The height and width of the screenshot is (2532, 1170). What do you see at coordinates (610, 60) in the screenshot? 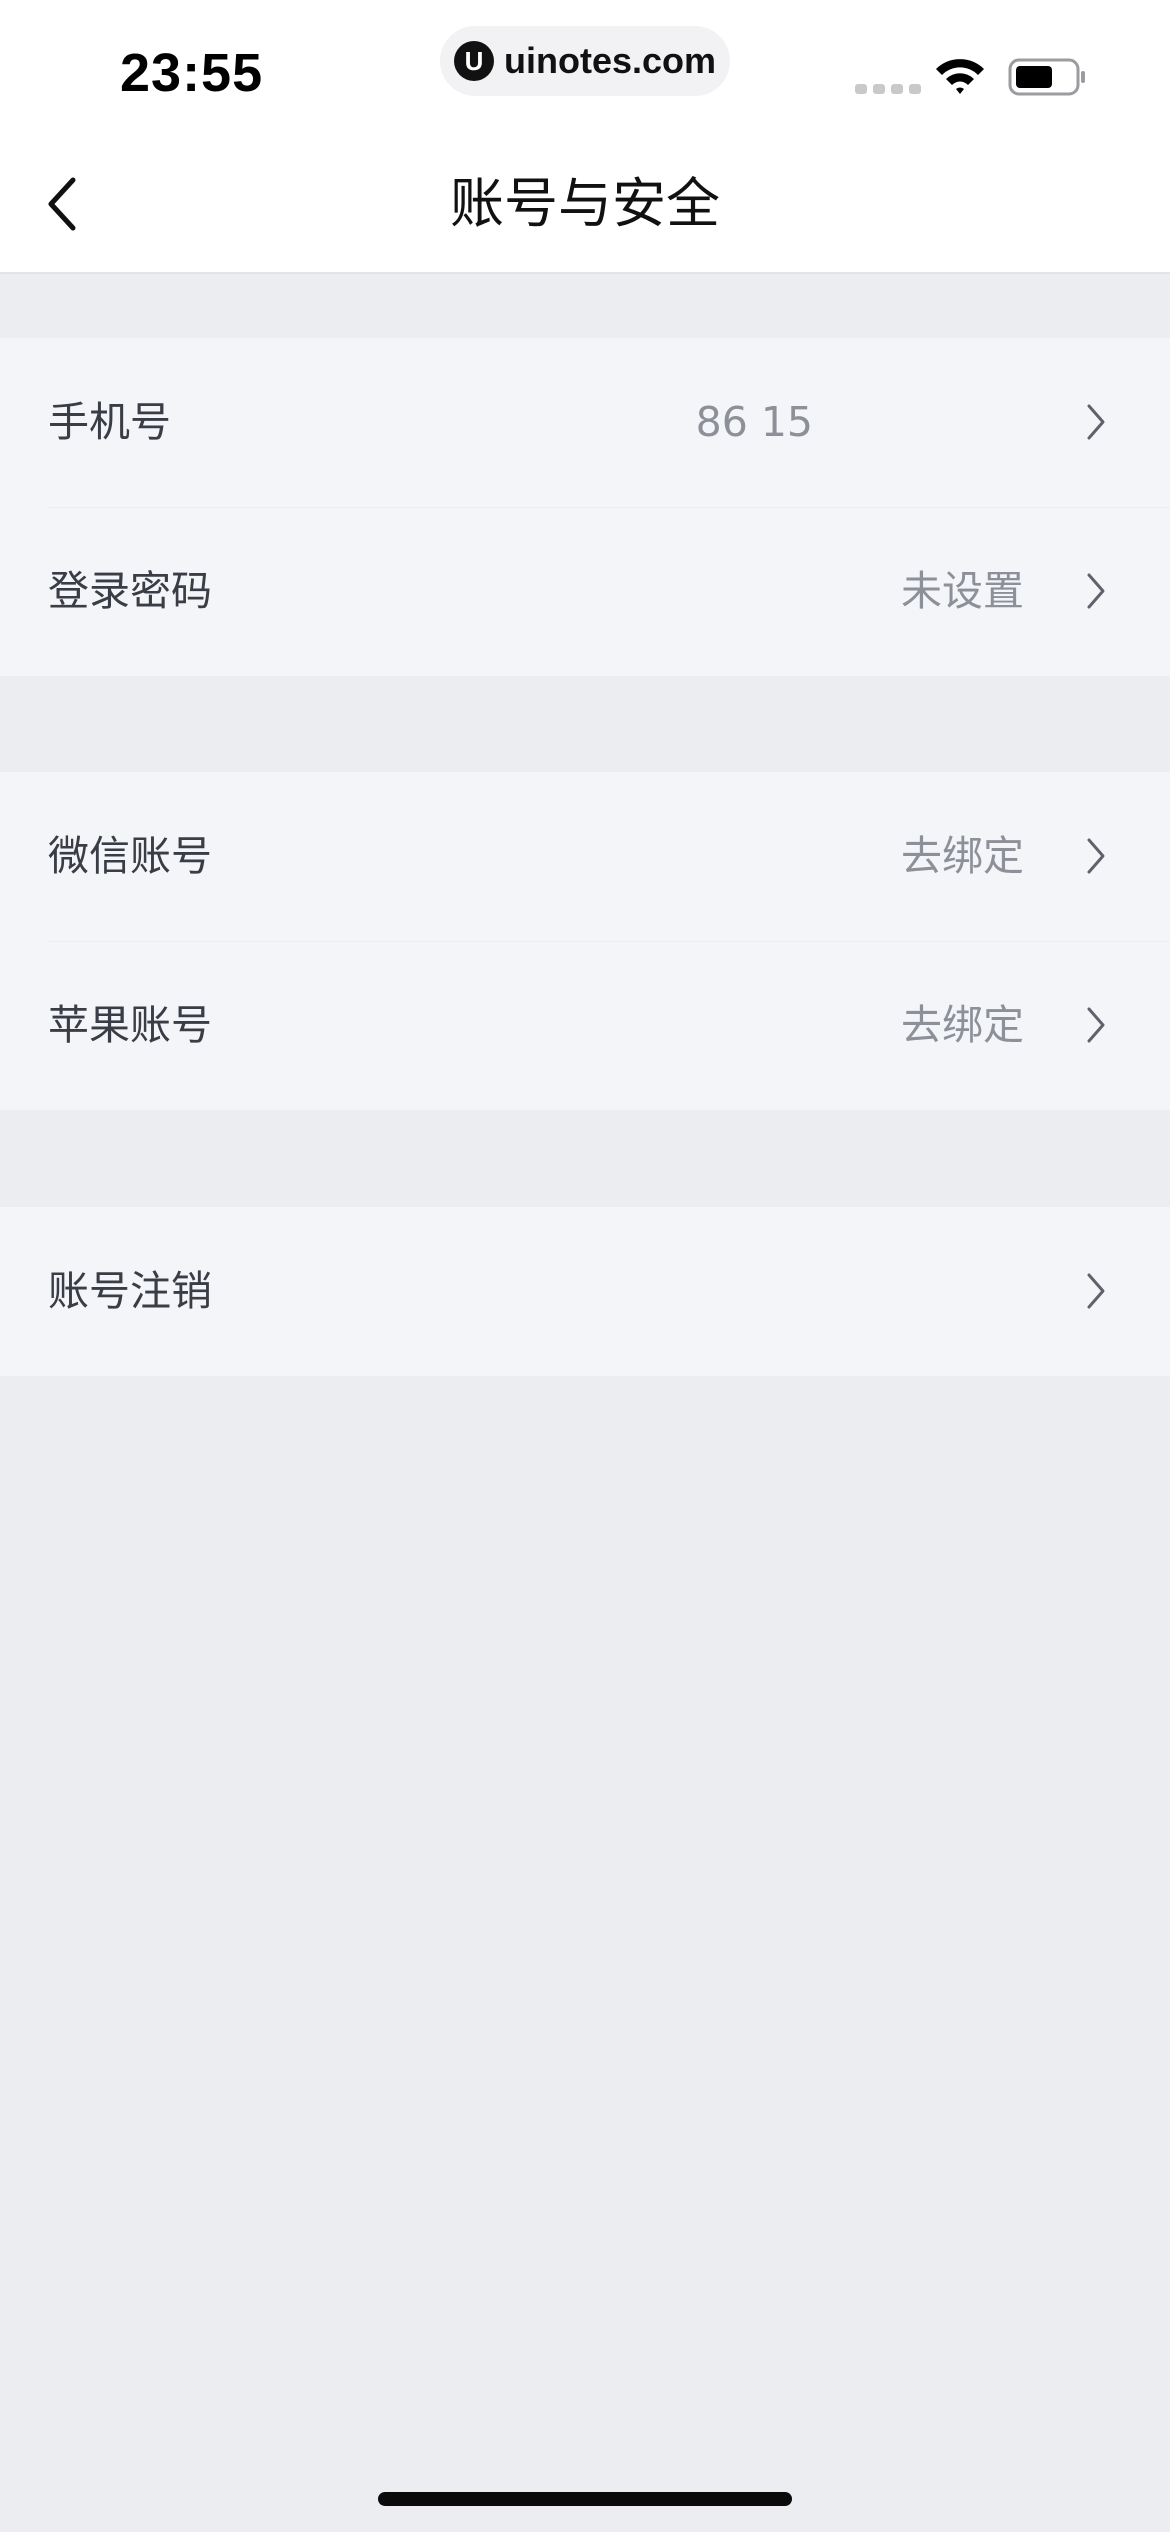
I see `url-text: uinotes.com` at bounding box center [610, 60].